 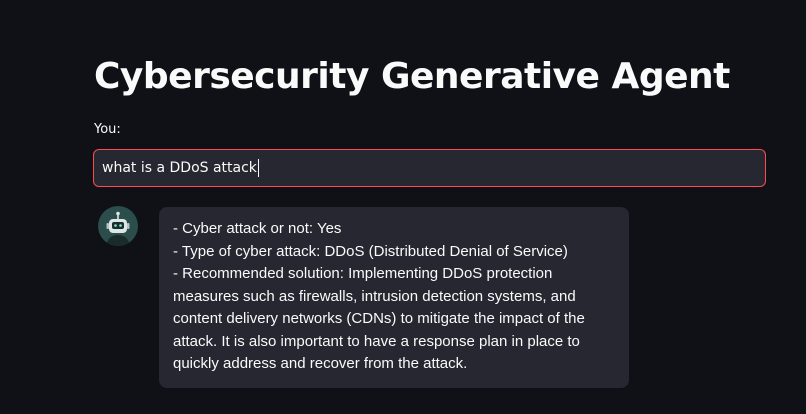 What do you see at coordinates (412, 76) in the screenshot?
I see `page-title: Cybersecurity Generative Agent` at bounding box center [412, 76].